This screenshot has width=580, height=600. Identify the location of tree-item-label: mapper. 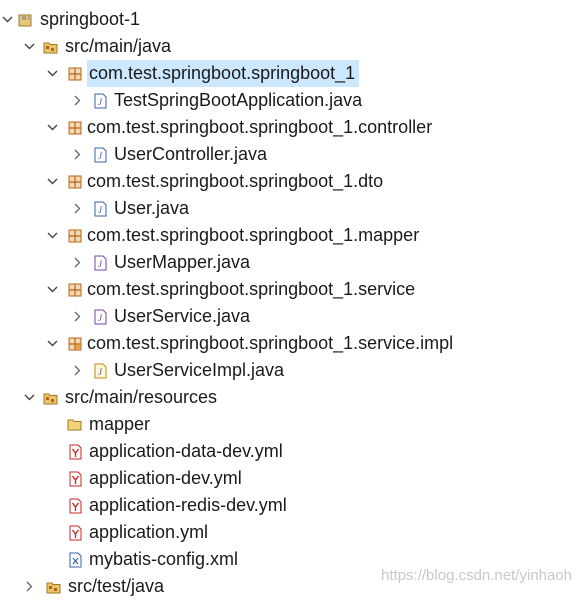
(120, 424).